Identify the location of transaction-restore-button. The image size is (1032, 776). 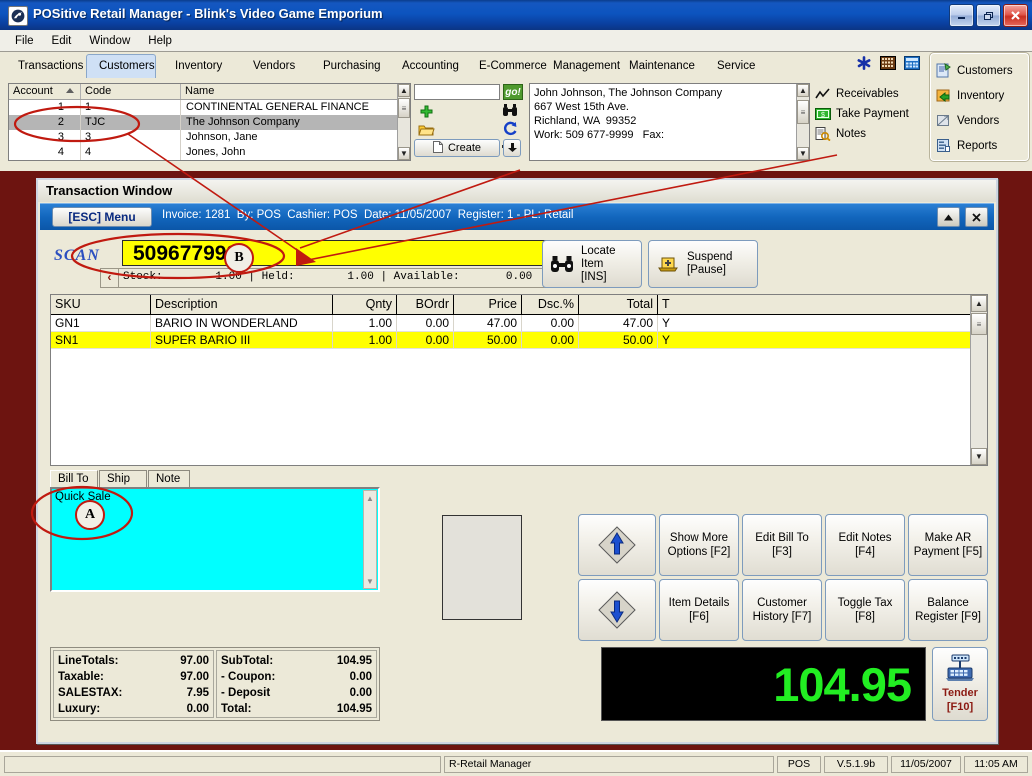
(948, 217).